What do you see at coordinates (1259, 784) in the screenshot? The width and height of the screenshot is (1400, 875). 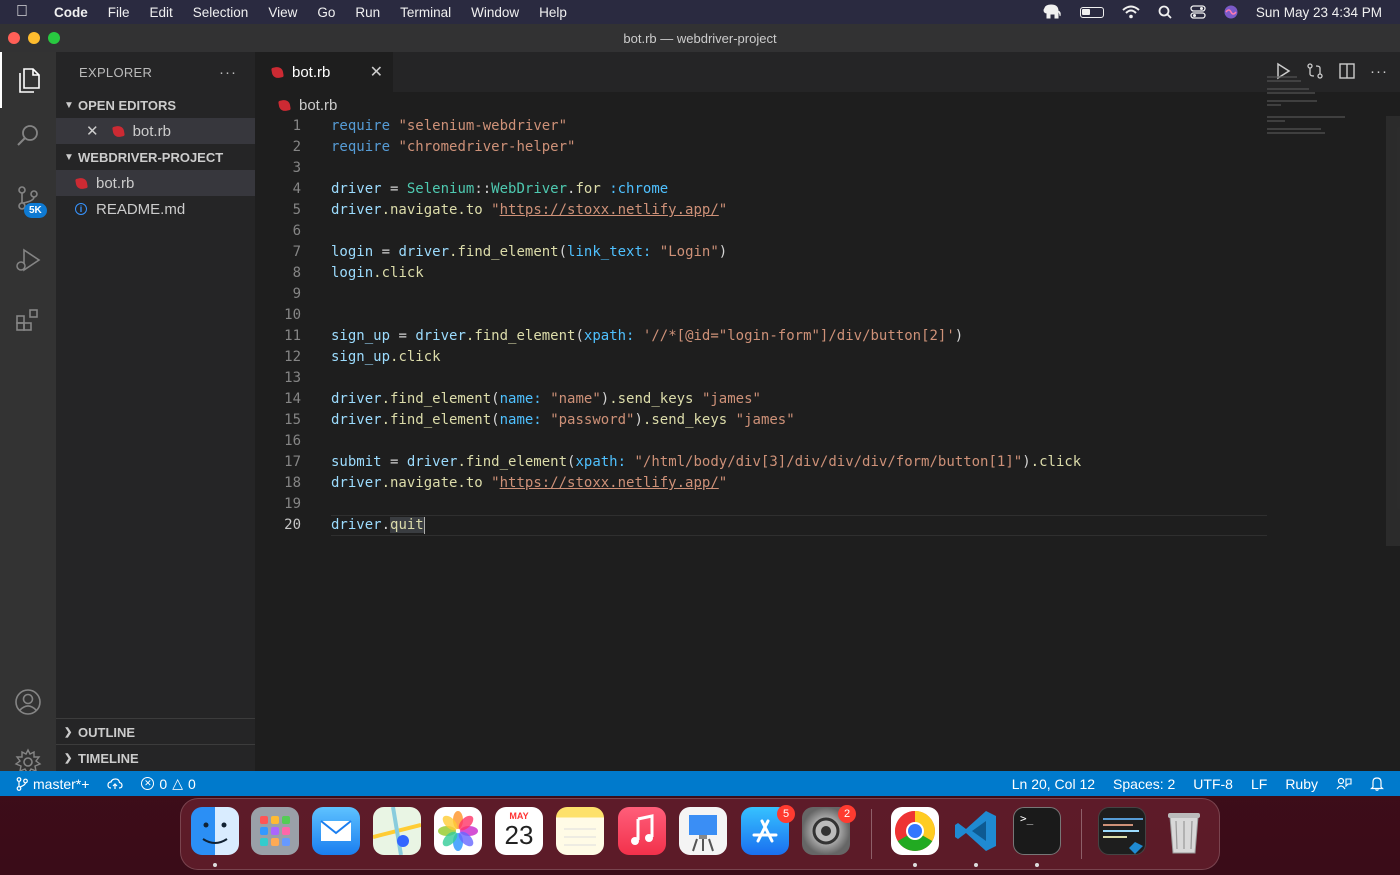 I see `eol-status: LF` at bounding box center [1259, 784].